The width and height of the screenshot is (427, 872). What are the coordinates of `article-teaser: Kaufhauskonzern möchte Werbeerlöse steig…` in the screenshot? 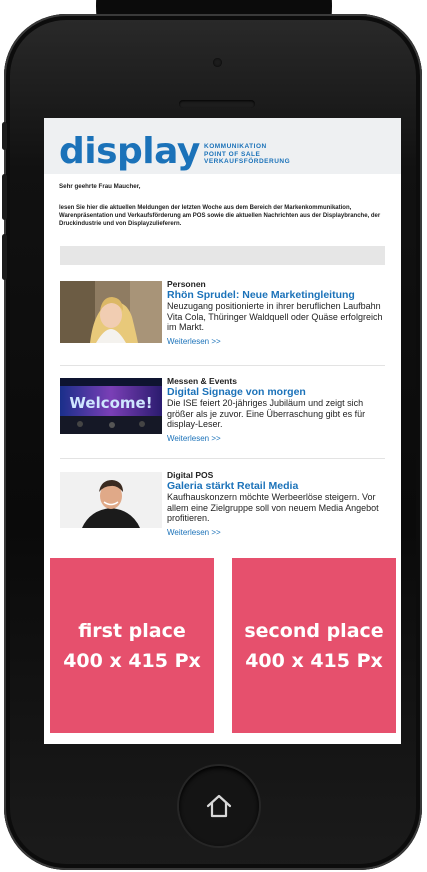 It's located at (273, 507).